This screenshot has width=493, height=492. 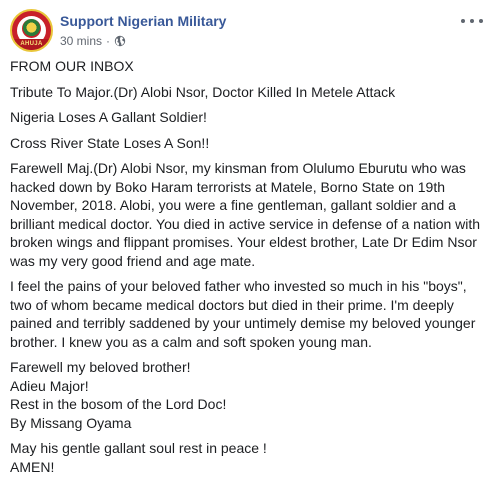 I want to click on closing-line: Adieu Major!, so click(x=49, y=385).